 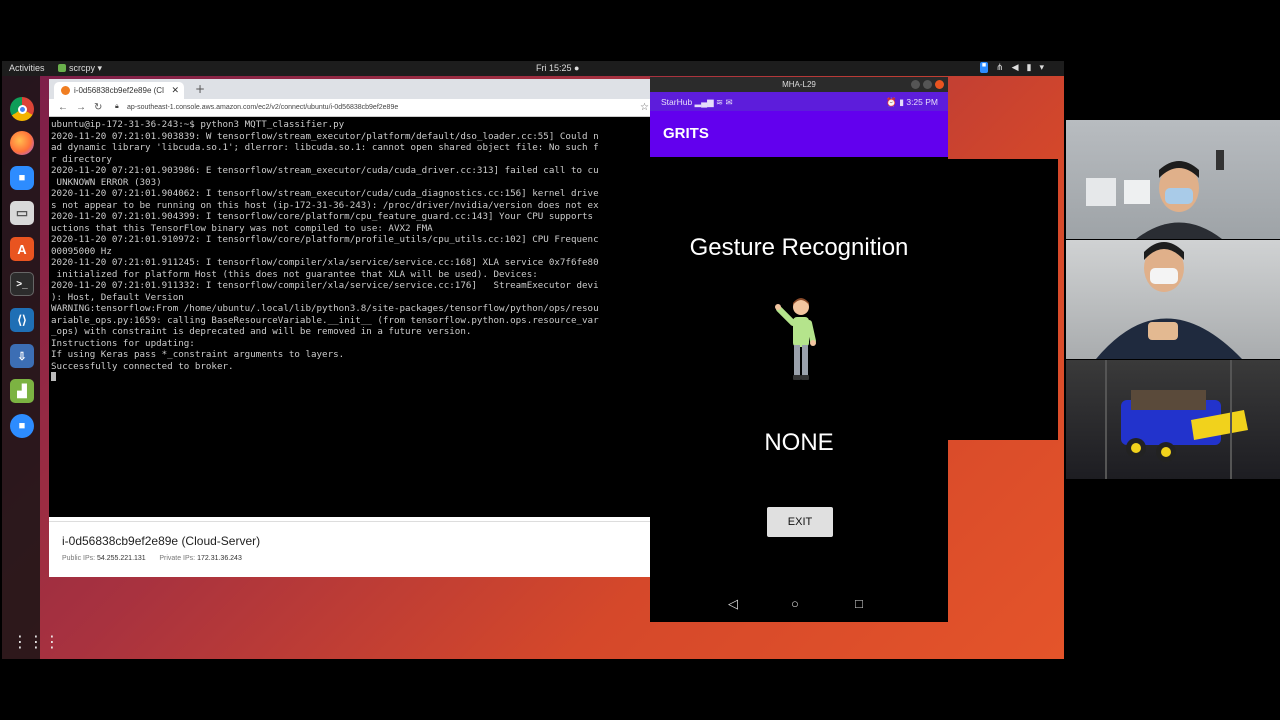 I want to click on terminal-line: Successfully connected to broker., so click(x=142, y=366).